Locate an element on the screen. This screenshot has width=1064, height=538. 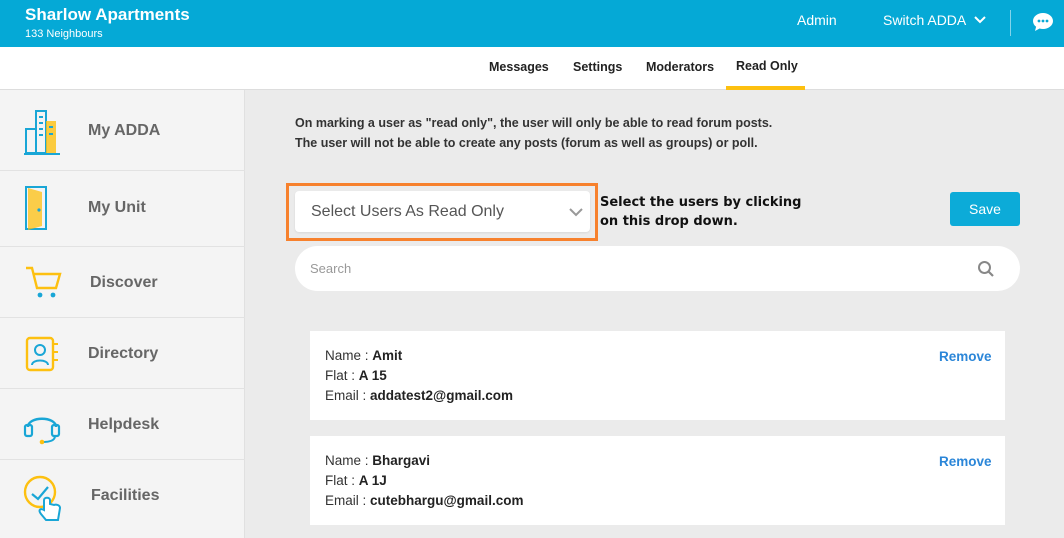
user-flat-row: Flat : A 1J is located at coordinates (356, 480).